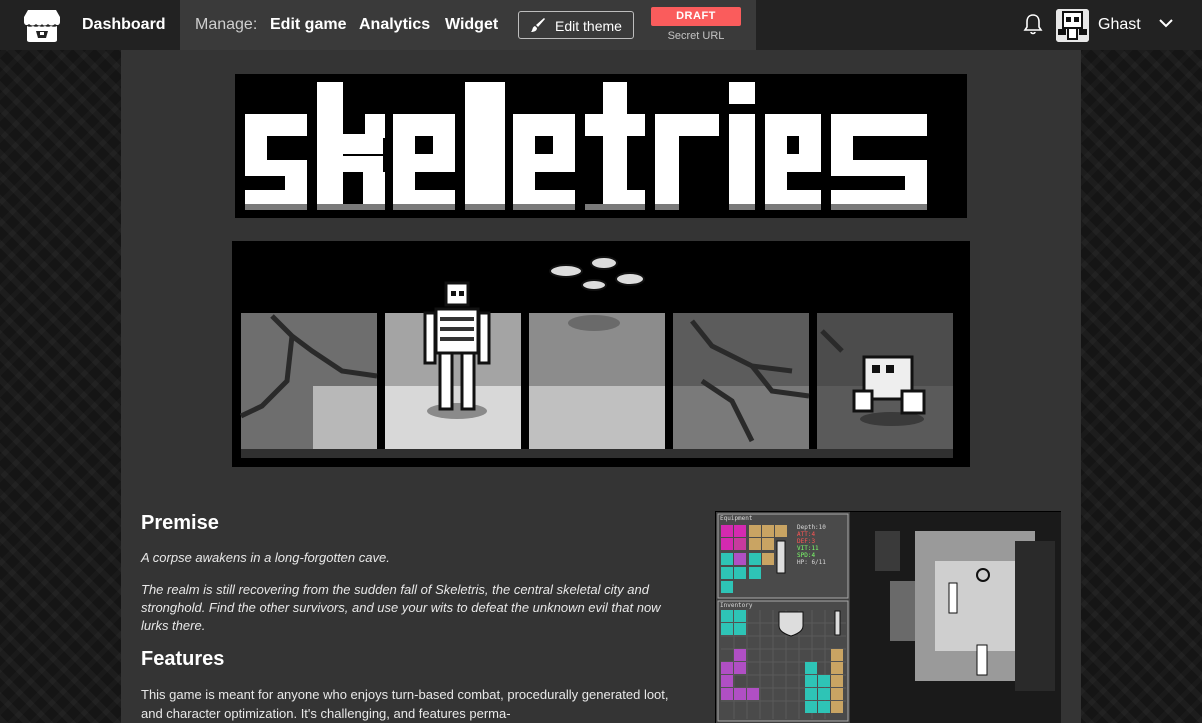 The height and width of the screenshot is (723, 1202). What do you see at coordinates (806, 555) in the screenshot?
I see `stat-spd: SPD:4` at bounding box center [806, 555].